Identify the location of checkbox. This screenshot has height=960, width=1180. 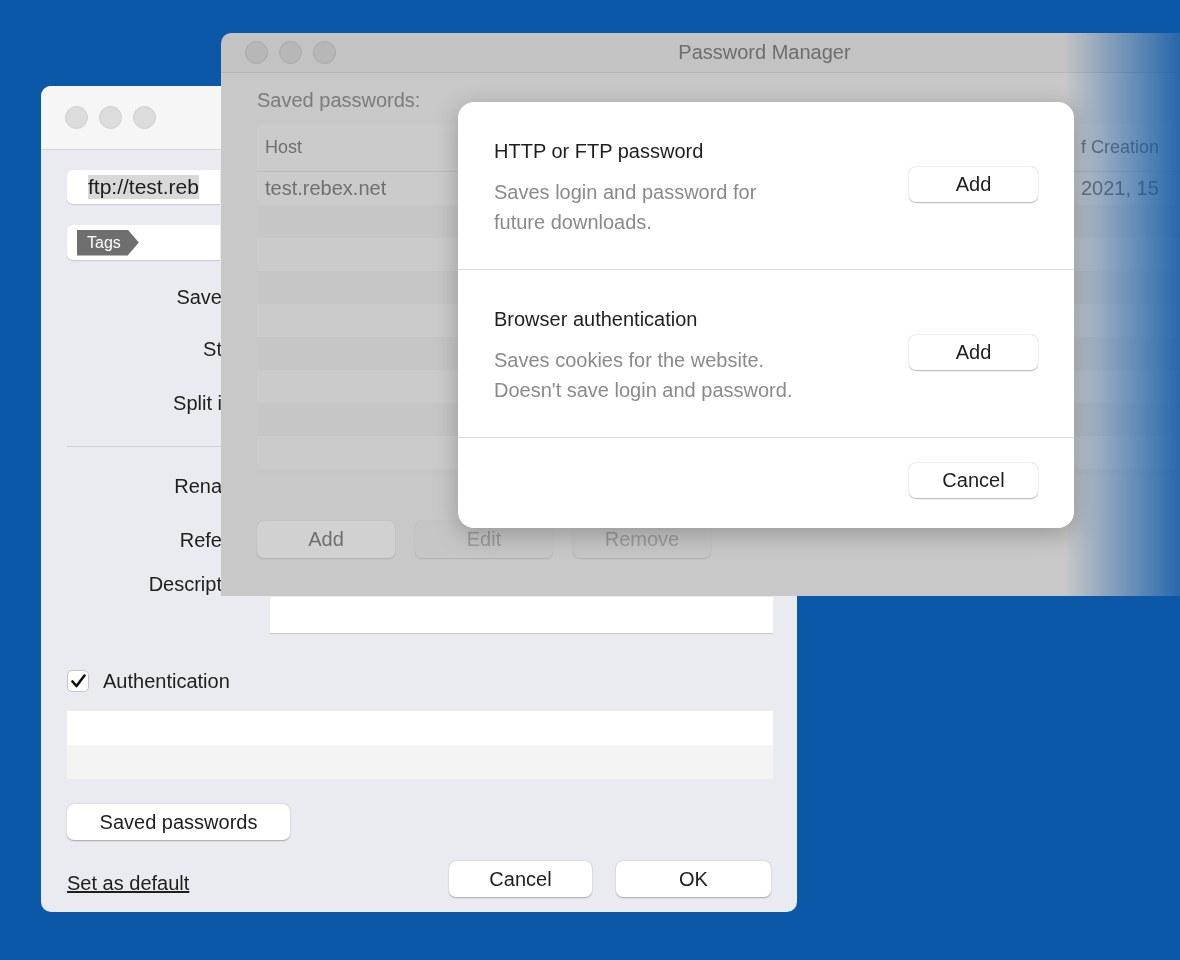
(78, 681).